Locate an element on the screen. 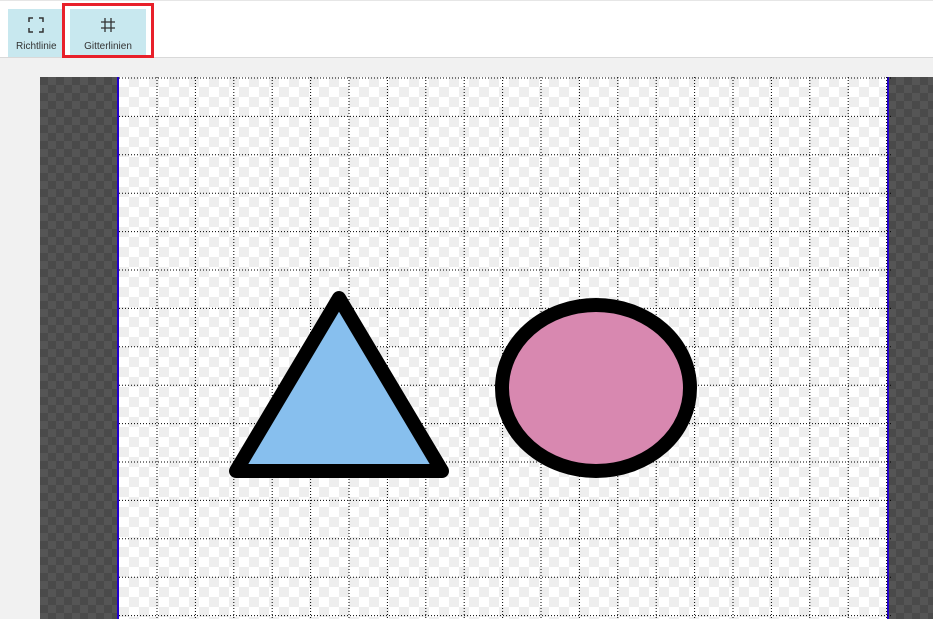 Image resolution: width=933 pixels, height=619 pixels. grid-hash-icon is located at coordinates (108, 25).